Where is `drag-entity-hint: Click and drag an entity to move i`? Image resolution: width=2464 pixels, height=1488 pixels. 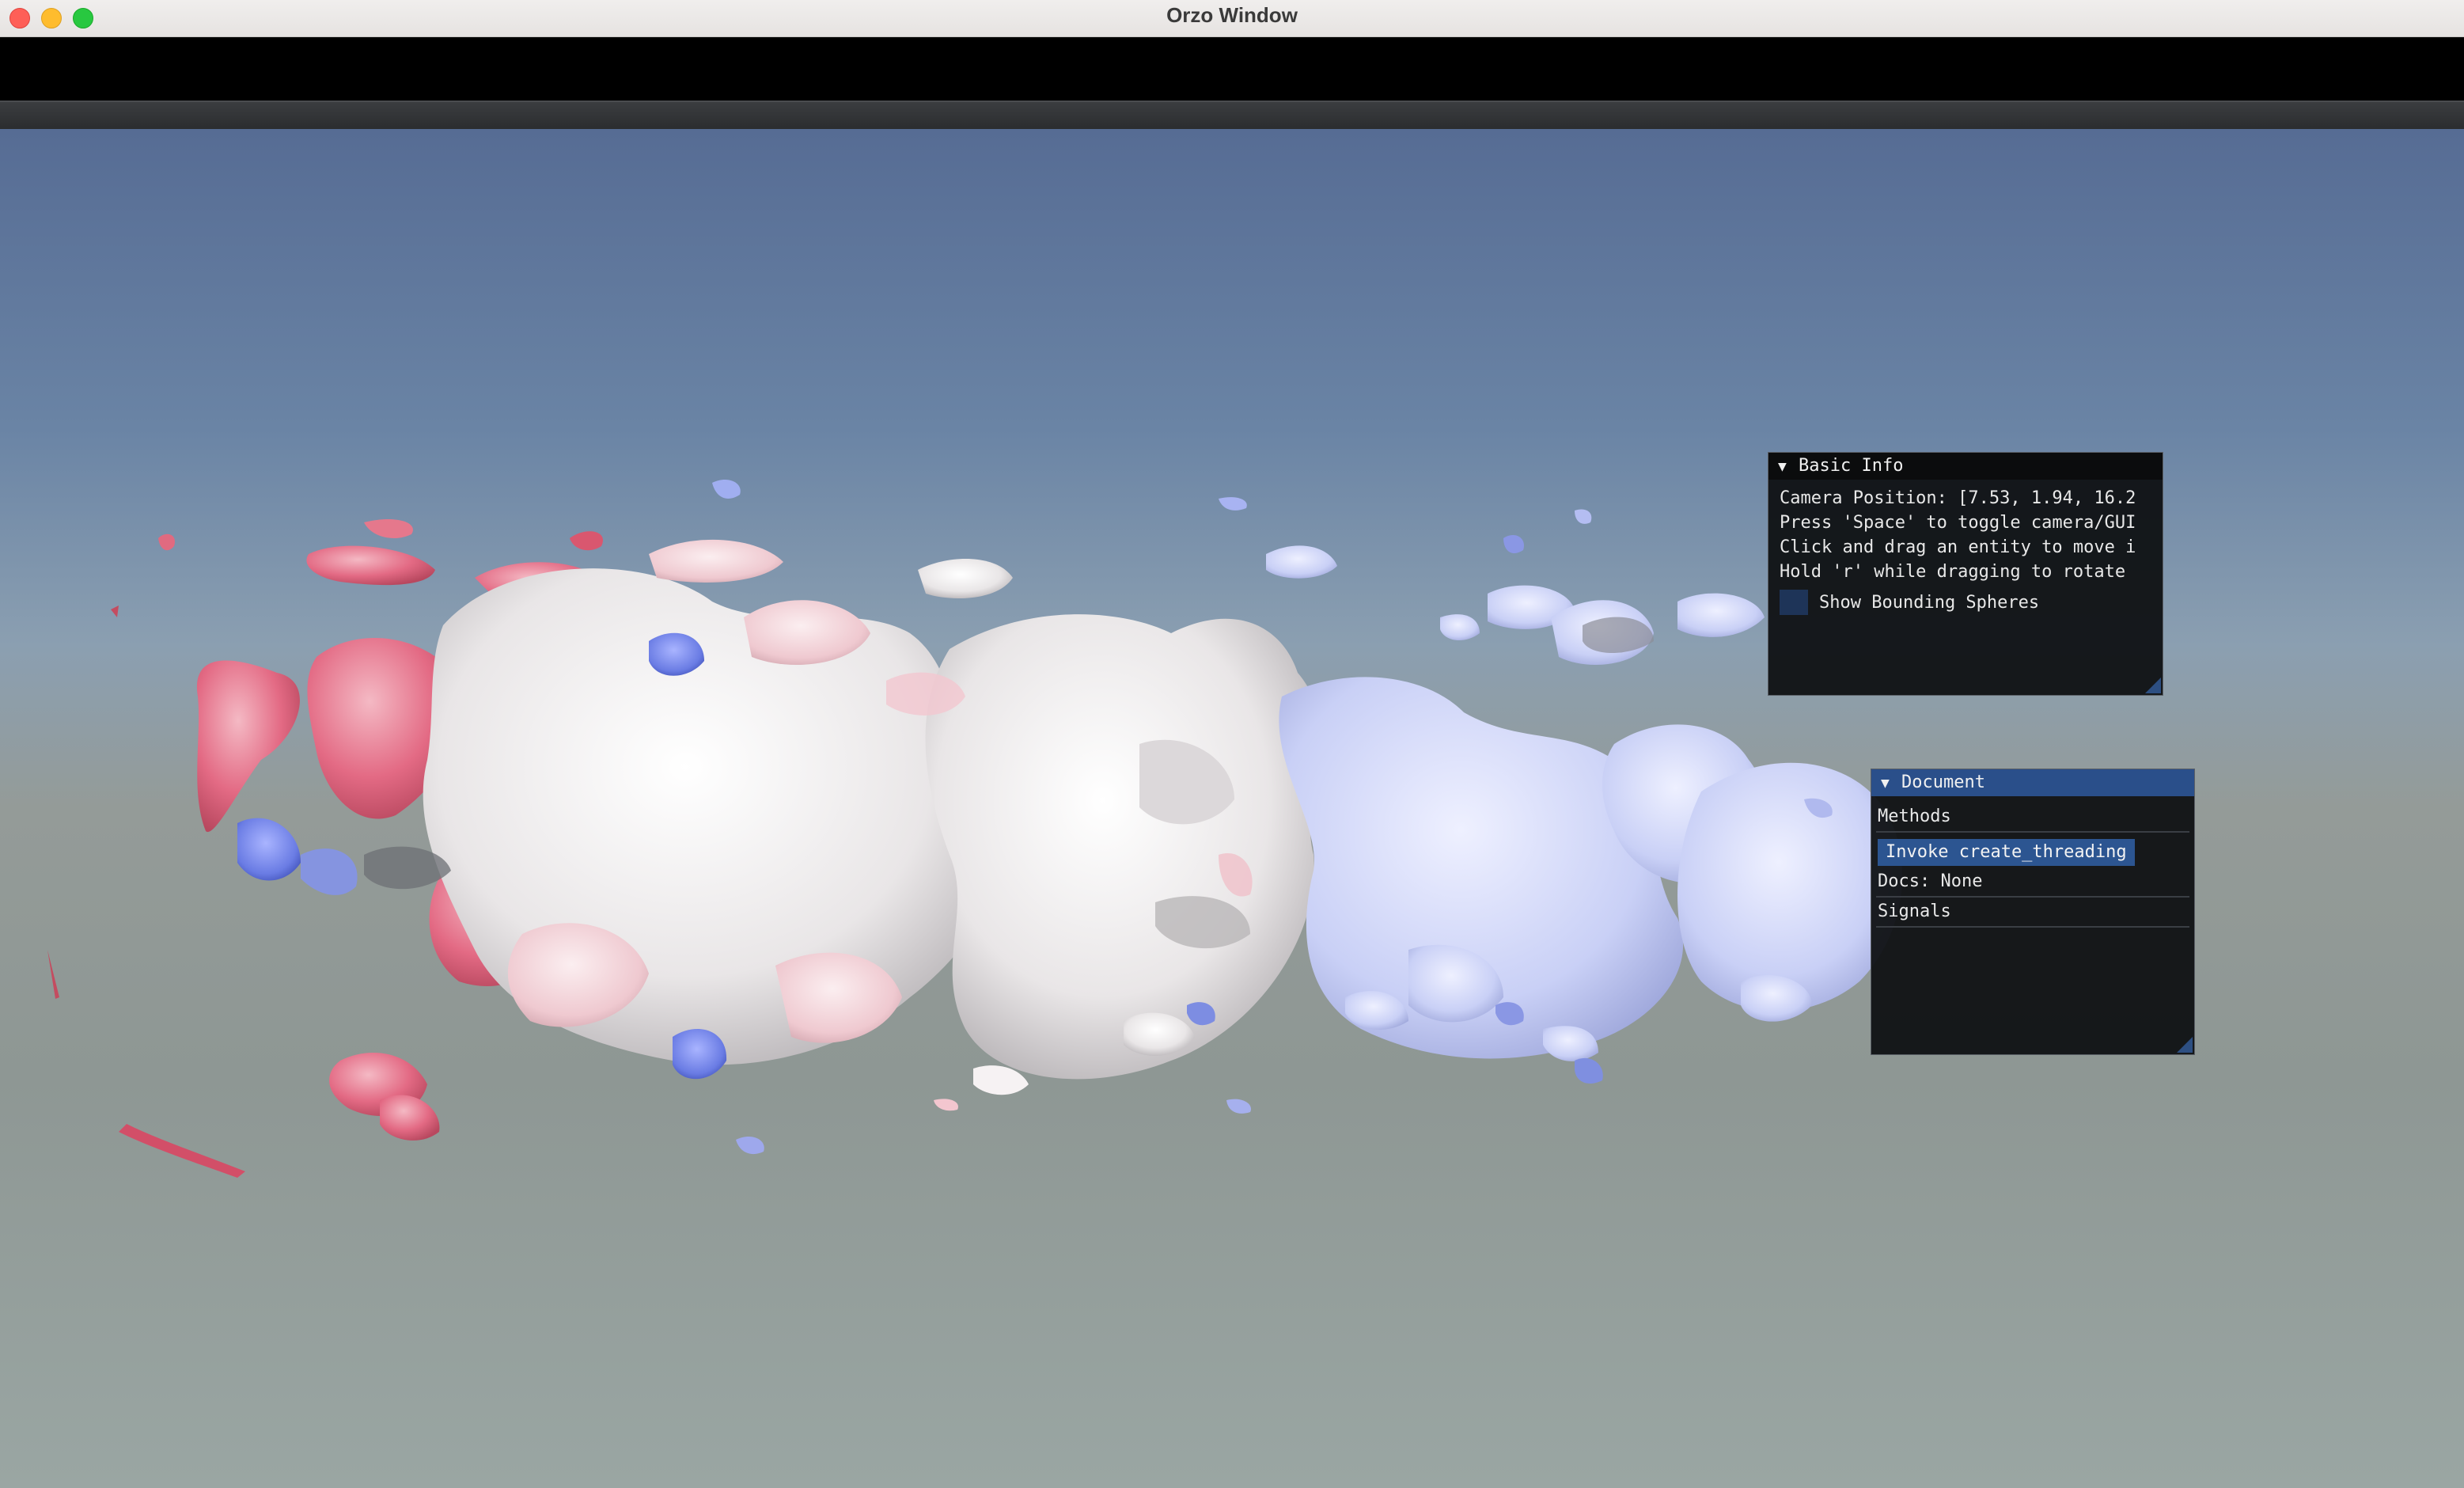 drag-entity-hint: Click and drag an entity to move i is located at coordinates (1958, 547).